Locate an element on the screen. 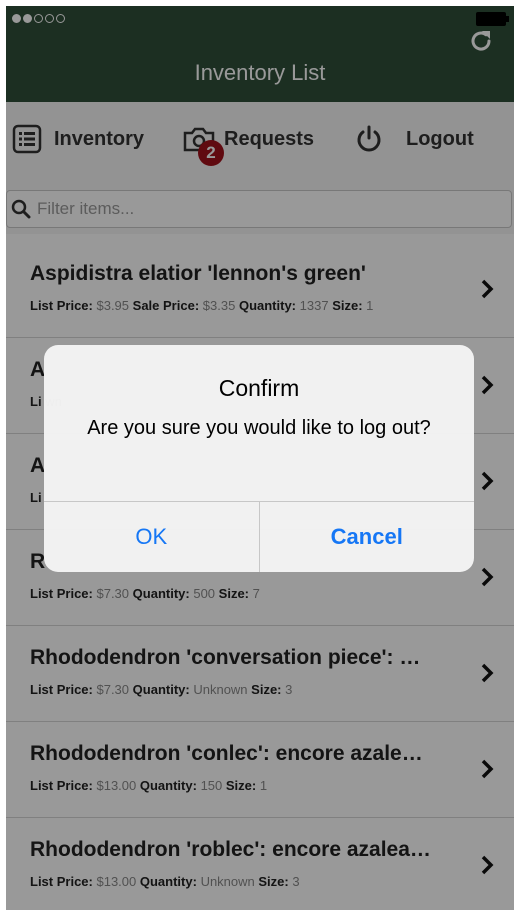 This screenshot has height=910, width=514. dialog-title: Confirm is located at coordinates (259, 388).